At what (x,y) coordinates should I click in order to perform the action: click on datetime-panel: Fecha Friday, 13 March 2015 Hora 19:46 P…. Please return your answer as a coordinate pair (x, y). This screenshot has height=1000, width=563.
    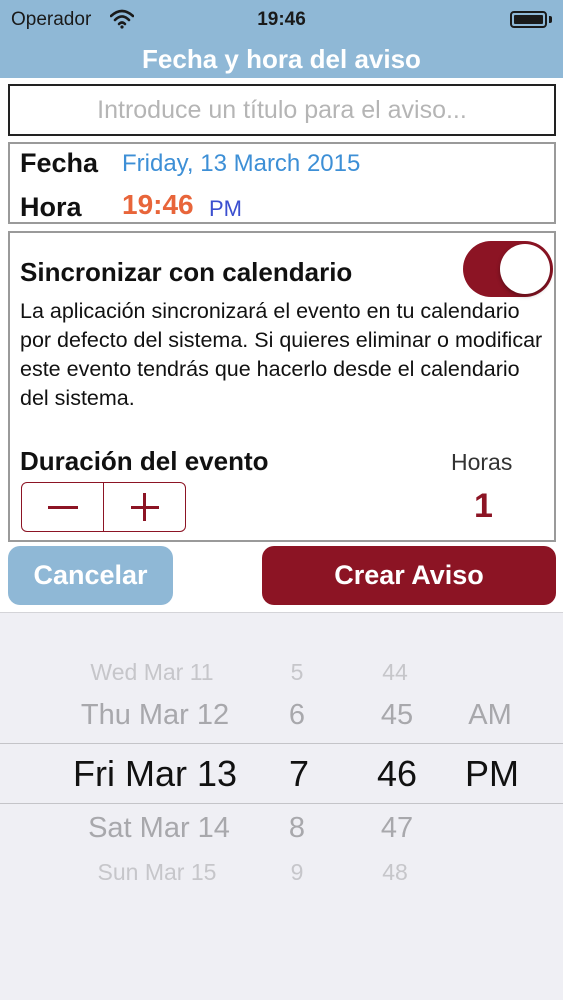
    Looking at the image, I should click on (282, 183).